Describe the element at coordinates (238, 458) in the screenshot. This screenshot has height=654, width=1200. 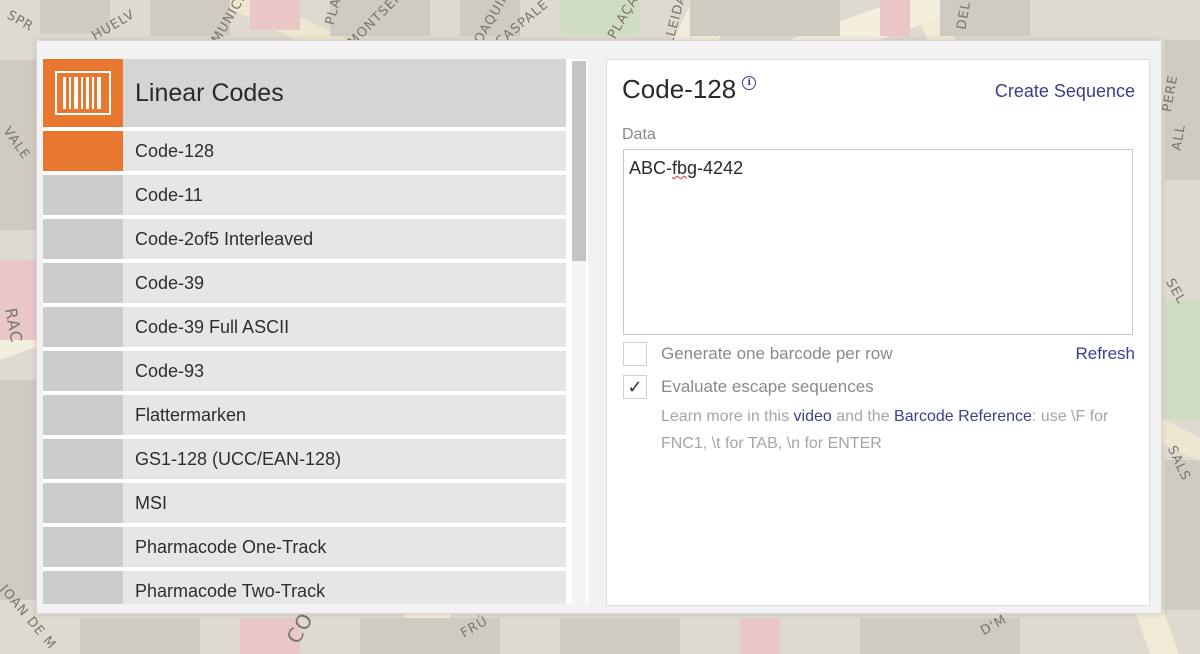
I see `symbology-label: GS1-128 (UCC/EAN-128)` at that location.